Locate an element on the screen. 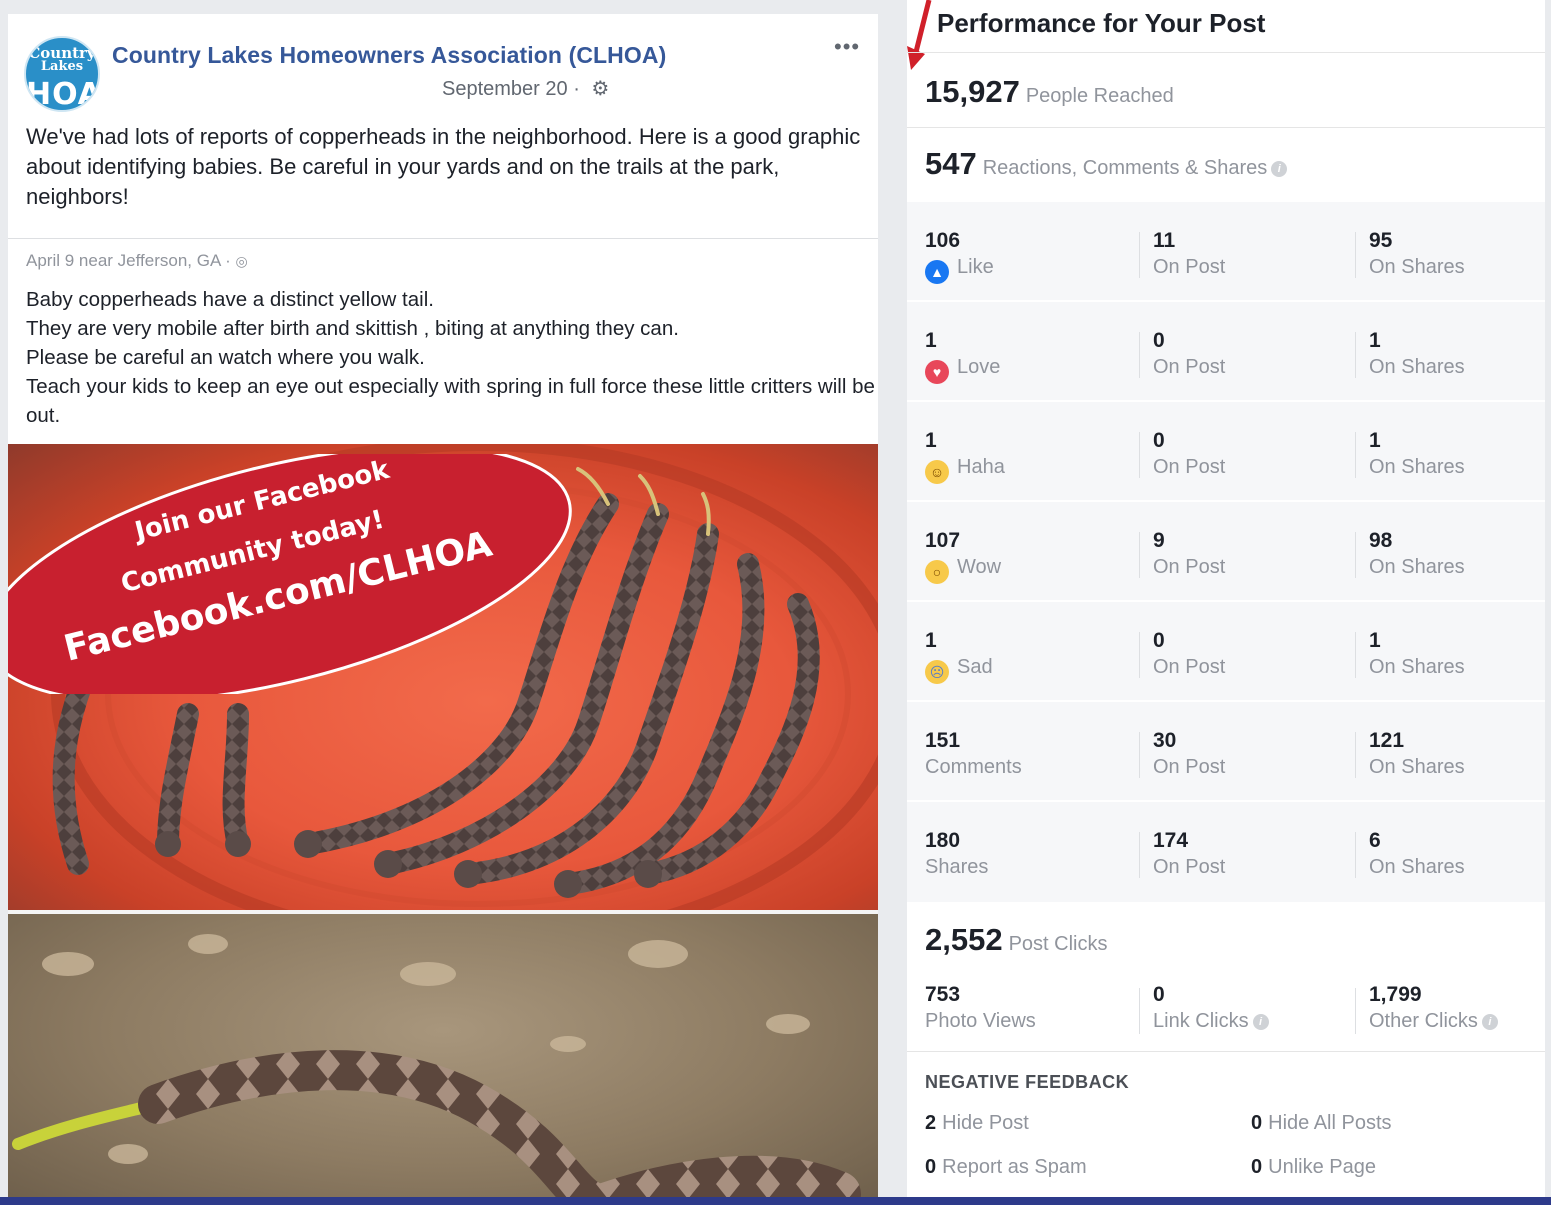 The width and height of the screenshot is (1551, 1205). wow-icon: ○ is located at coordinates (937, 572).